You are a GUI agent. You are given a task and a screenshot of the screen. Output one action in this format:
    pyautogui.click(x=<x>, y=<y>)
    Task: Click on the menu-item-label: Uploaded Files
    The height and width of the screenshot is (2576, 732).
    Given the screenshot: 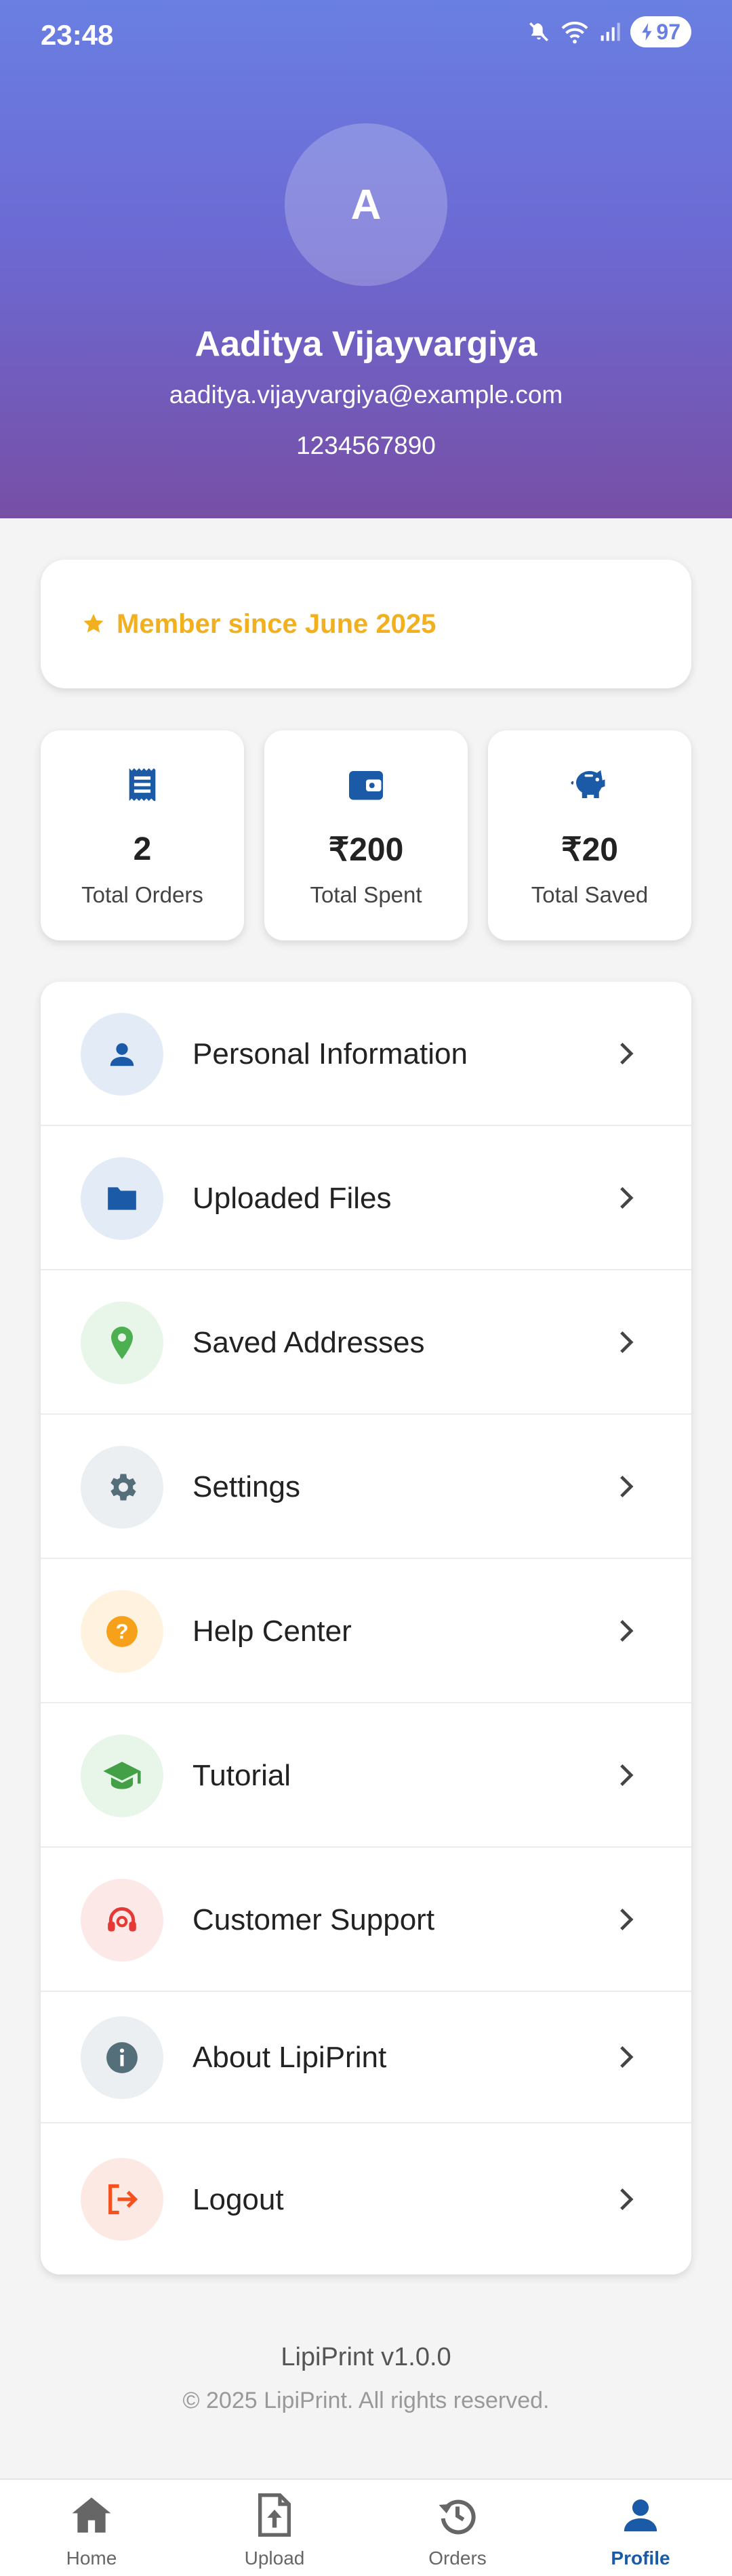 What is the action you would take?
    pyautogui.click(x=292, y=1198)
    